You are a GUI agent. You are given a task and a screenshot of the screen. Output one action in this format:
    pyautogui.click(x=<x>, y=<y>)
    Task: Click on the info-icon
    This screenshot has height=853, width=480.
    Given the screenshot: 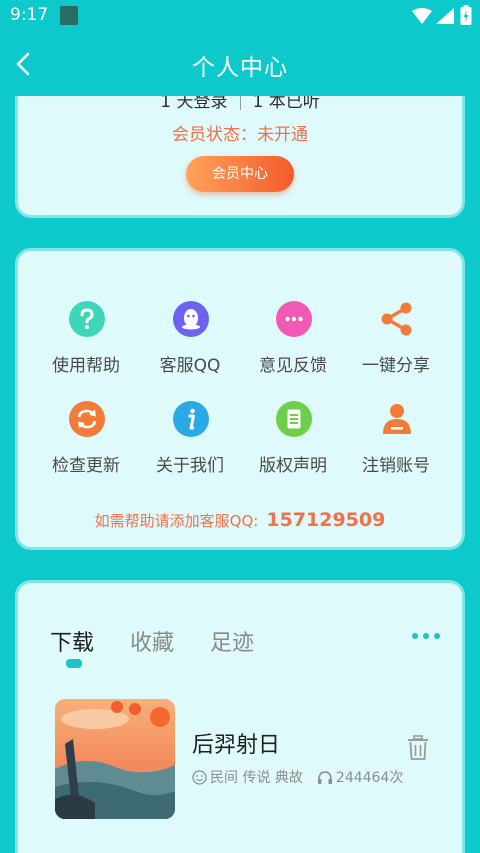 What is the action you would take?
    pyautogui.click(x=191, y=419)
    